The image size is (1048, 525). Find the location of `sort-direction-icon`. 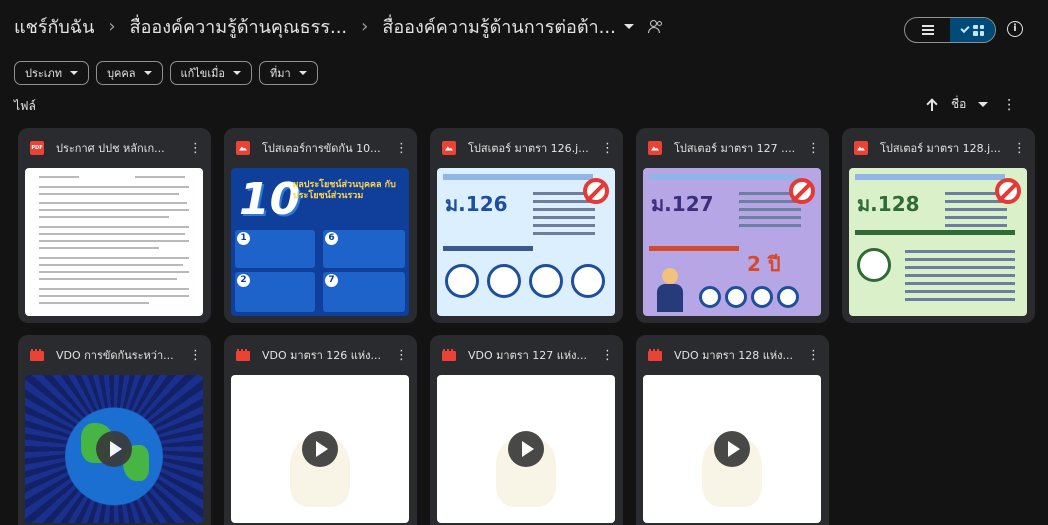

sort-direction-icon is located at coordinates (932, 105).